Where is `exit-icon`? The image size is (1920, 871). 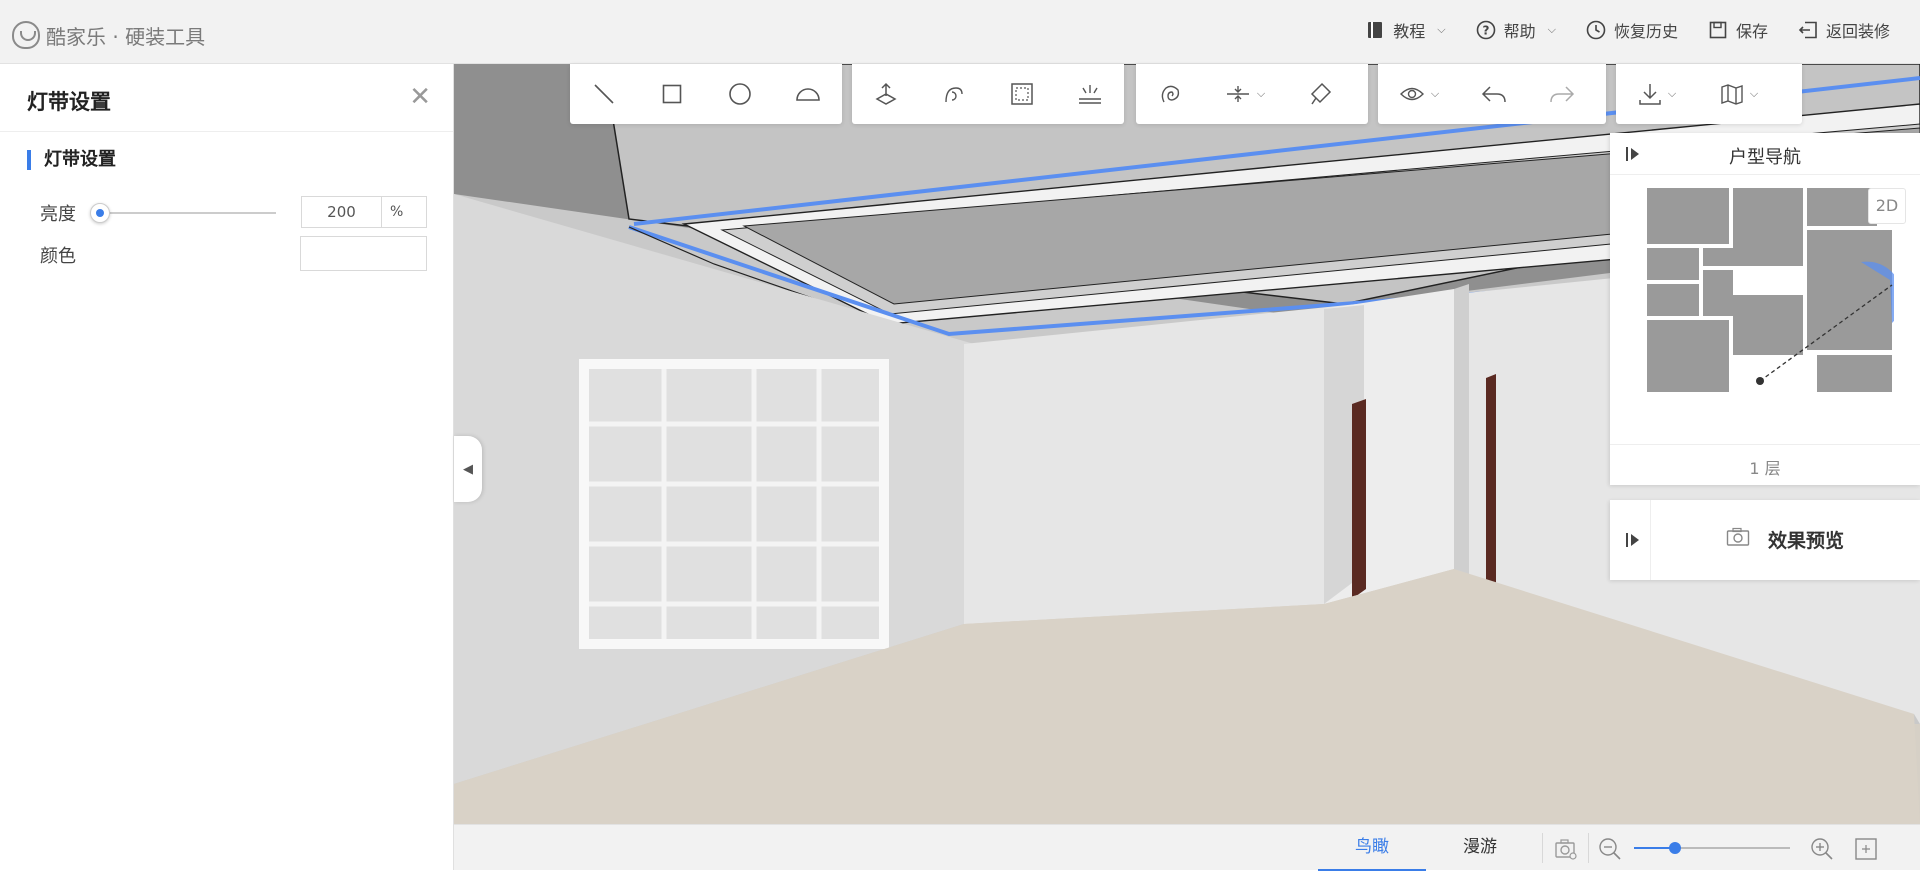 exit-icon is located at coordinates (1808, 30).